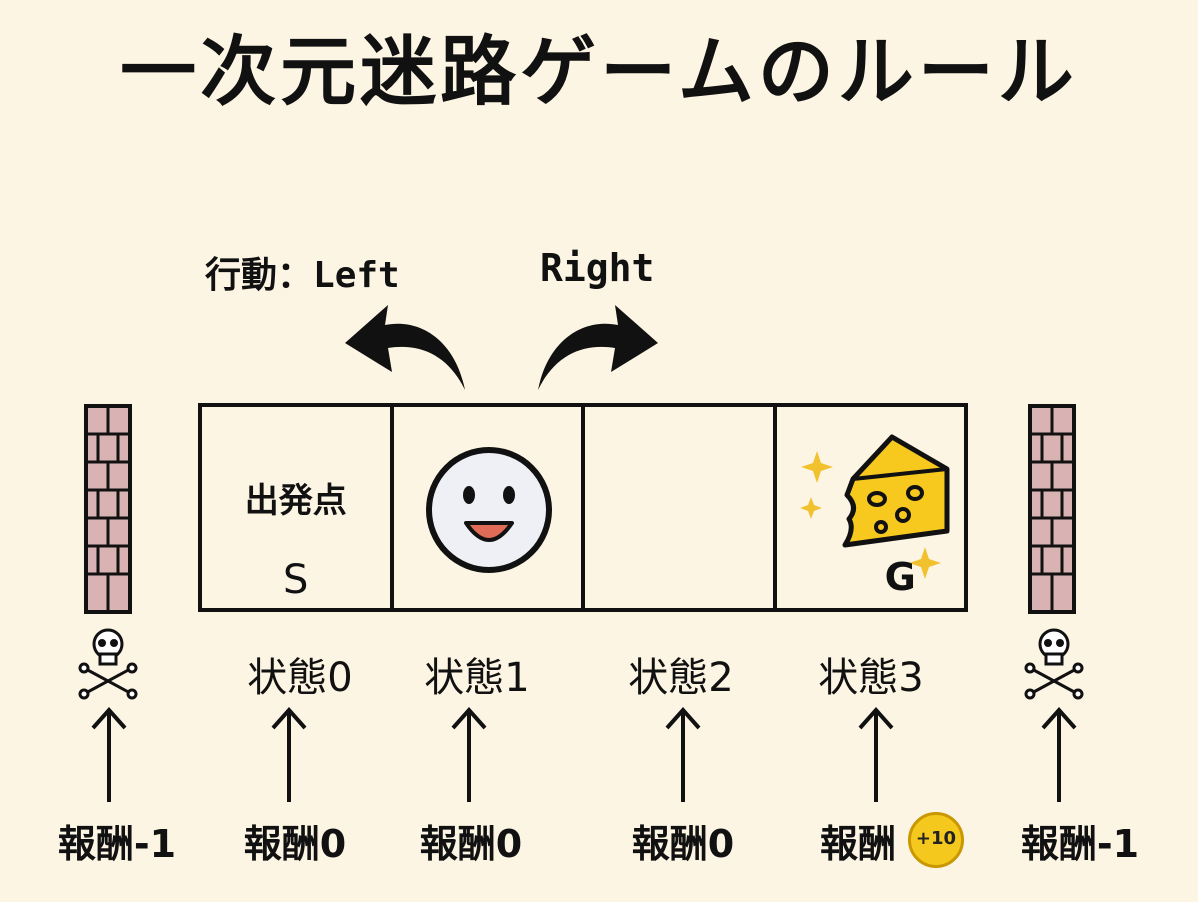 The image size is (1198, 902). I want to click on maze-grid: 出発点 S G, so click(583, 507).